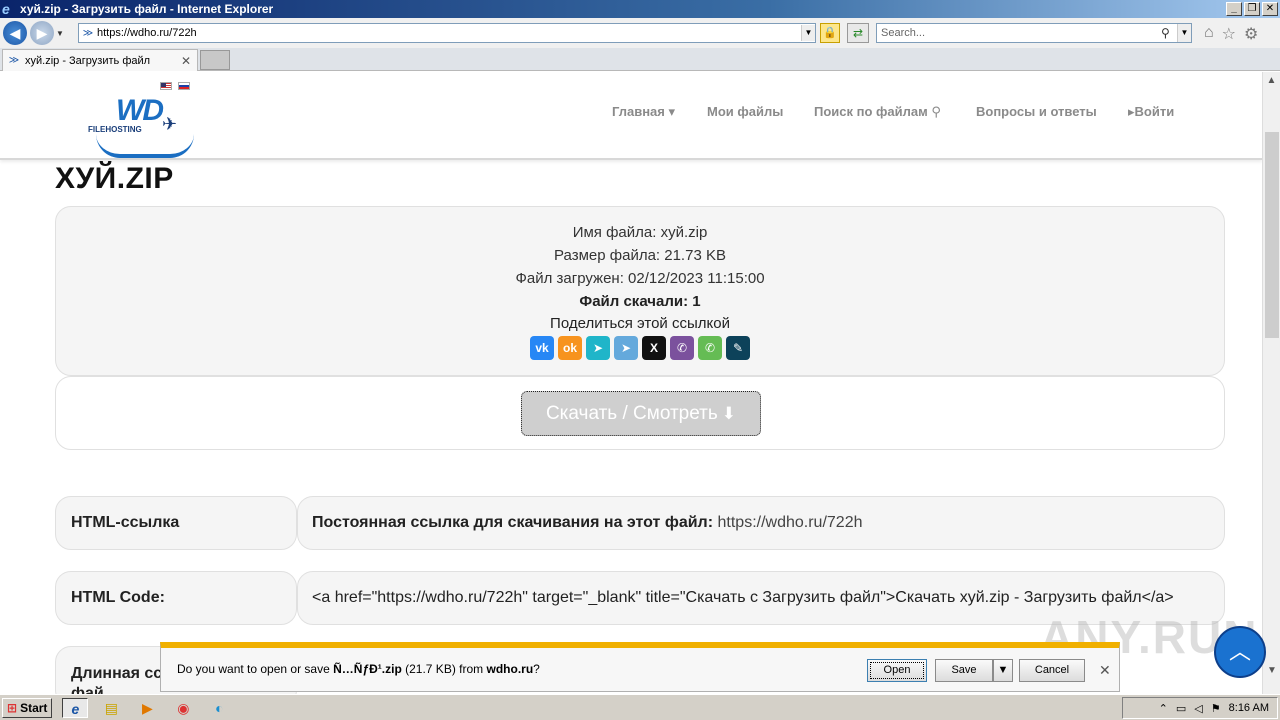 The width and height of the screenshot is (1280, 720). I want to click on address-bar: ≫ https://wdho.ru/722h ▼, so click(447, 33).